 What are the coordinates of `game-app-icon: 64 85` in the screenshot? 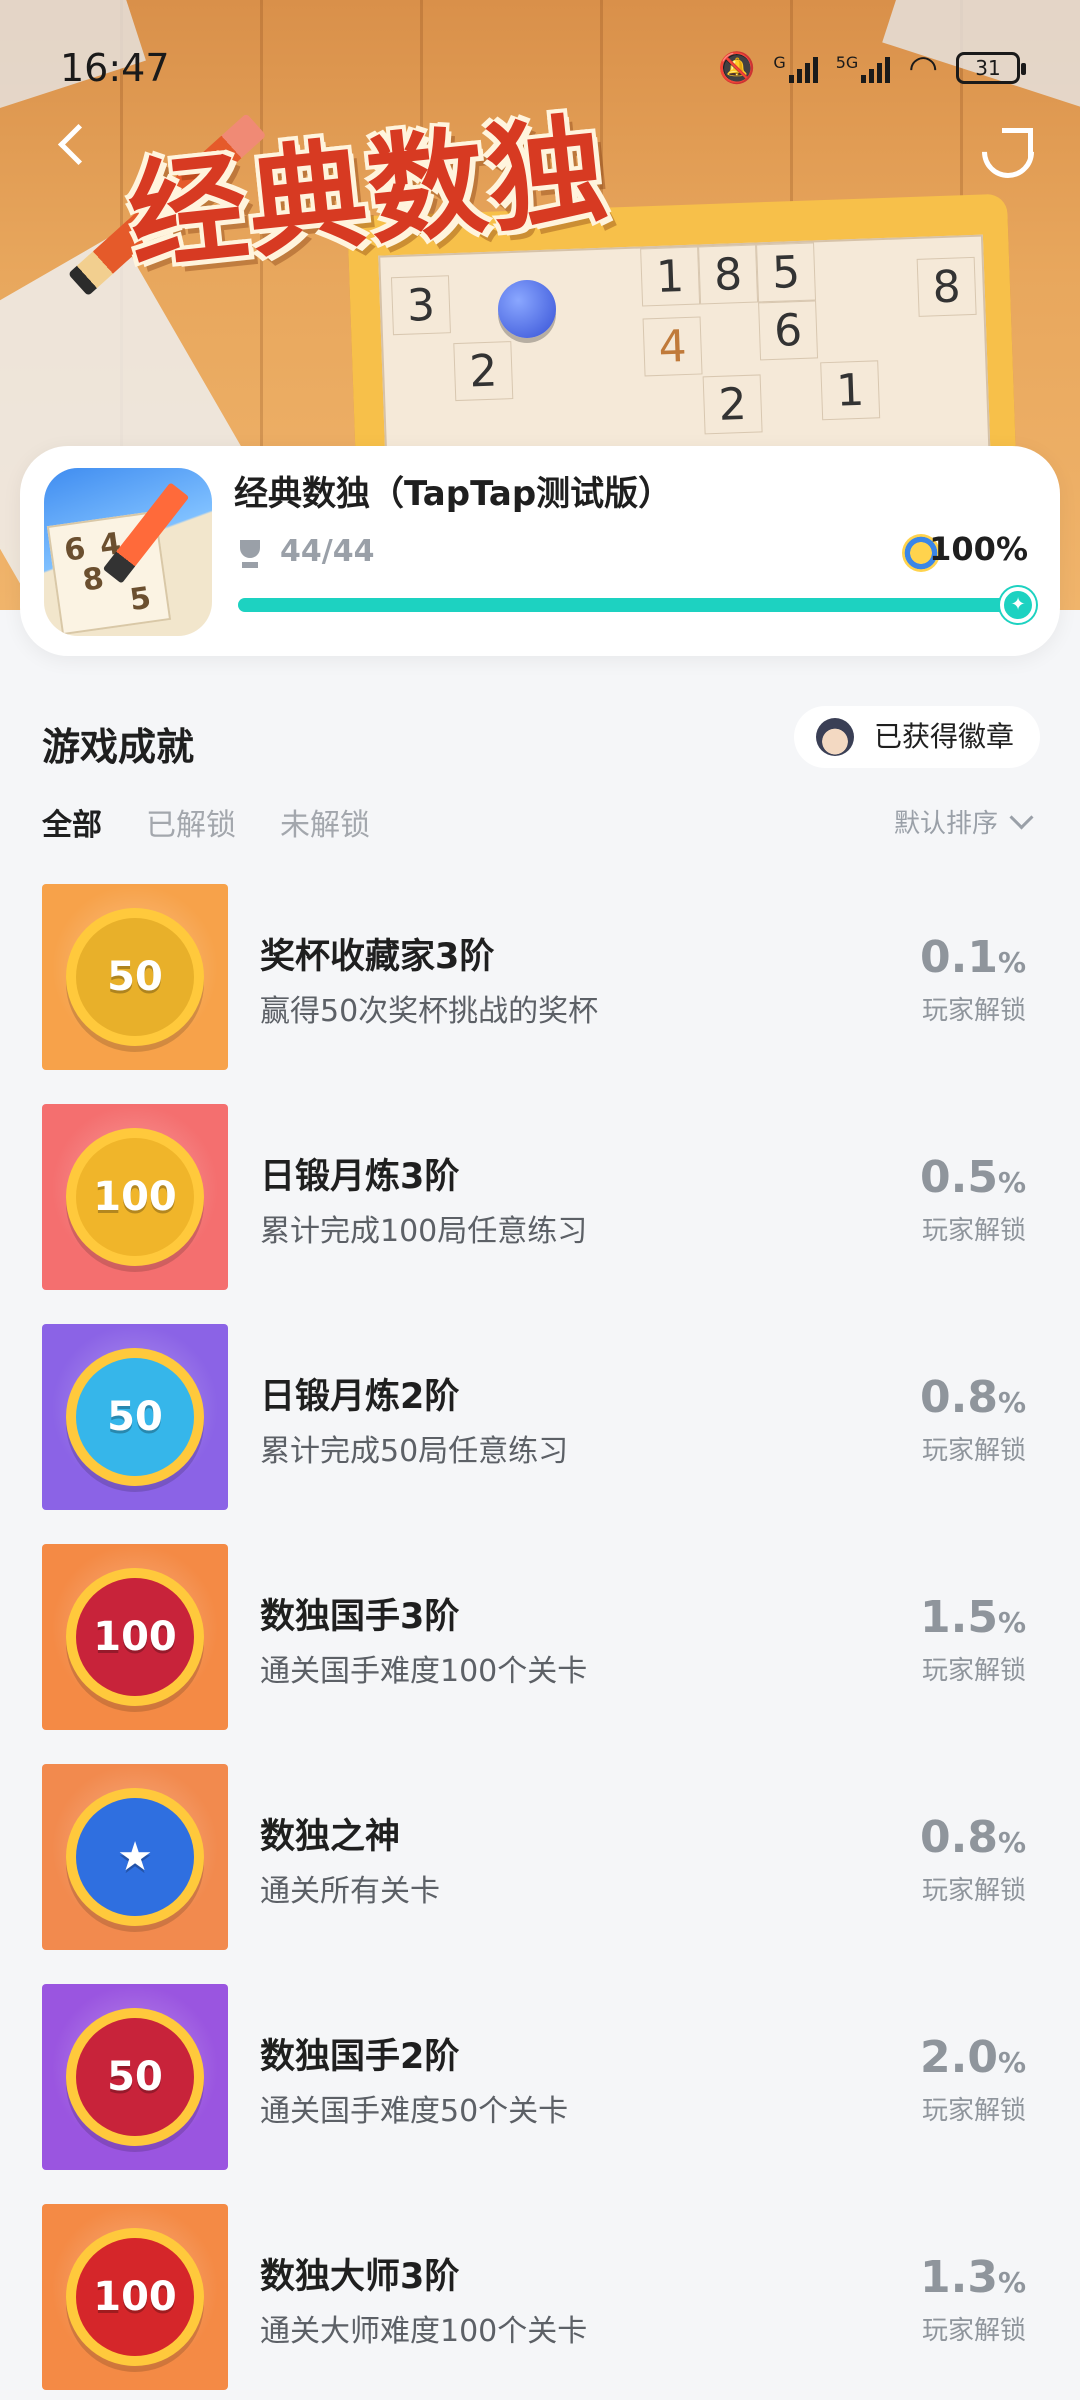 It's located at (128, 552).